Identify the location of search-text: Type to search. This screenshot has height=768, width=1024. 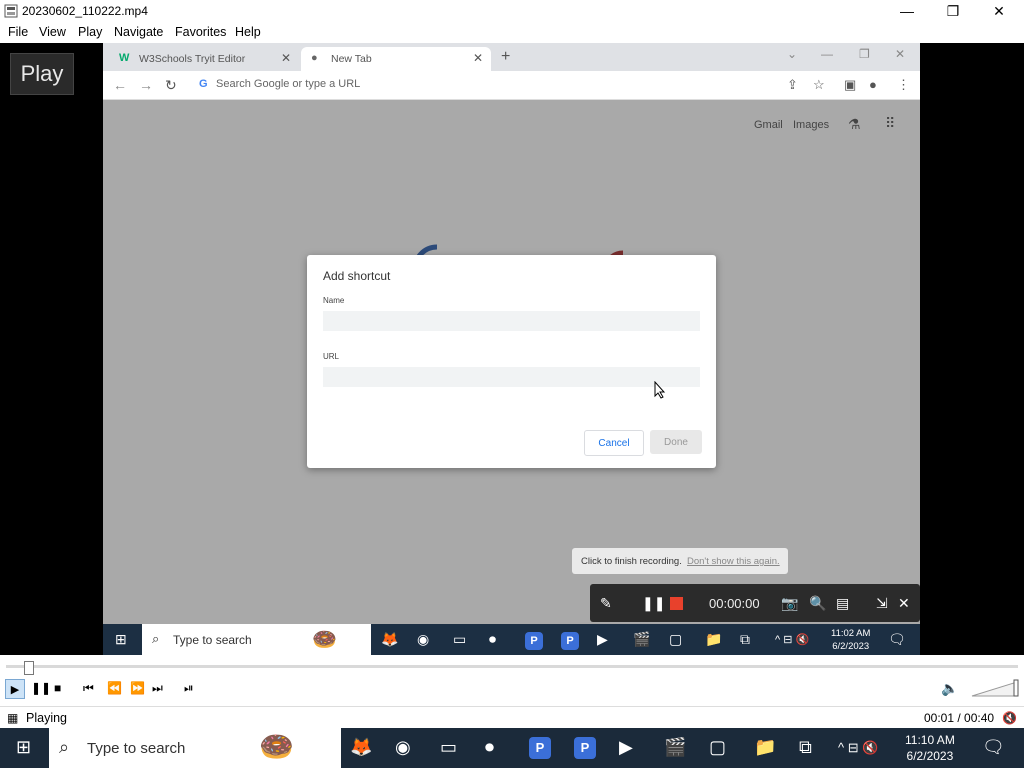
(212, 640).